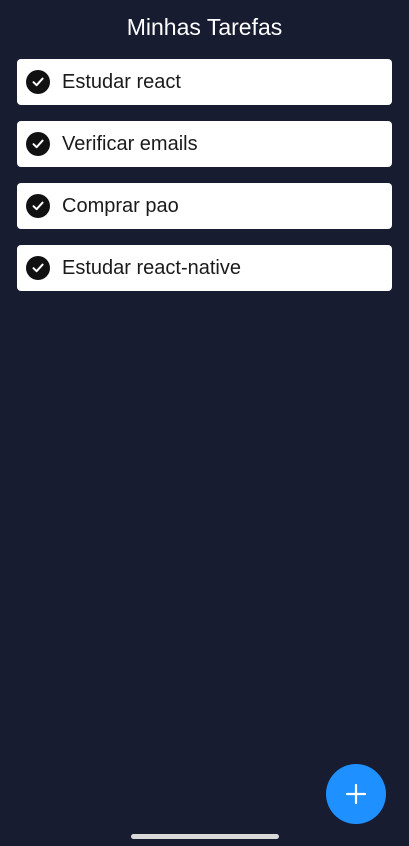 The width and height of the screenshot is (409, 846). What do you see at coordinates (204, 144) in the screenshot?
I see `task-item: Verificar emails` at bounding box center [204, 144].